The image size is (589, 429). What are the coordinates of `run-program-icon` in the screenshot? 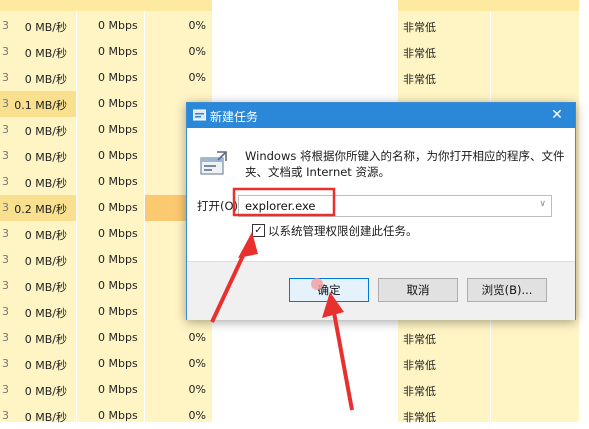 It's located at (213, 163).